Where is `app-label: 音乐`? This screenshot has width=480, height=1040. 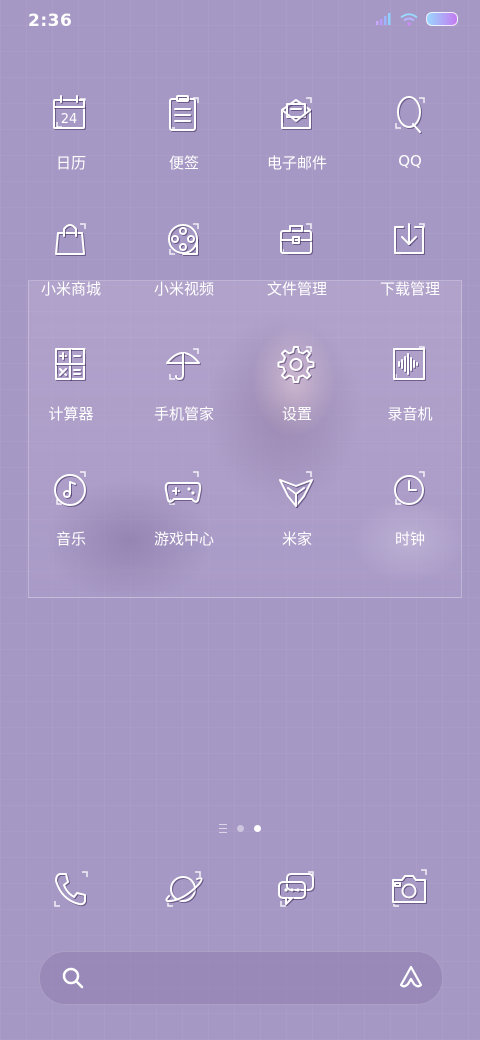 app-label: 音乐 is located at coordinates (70, 539).